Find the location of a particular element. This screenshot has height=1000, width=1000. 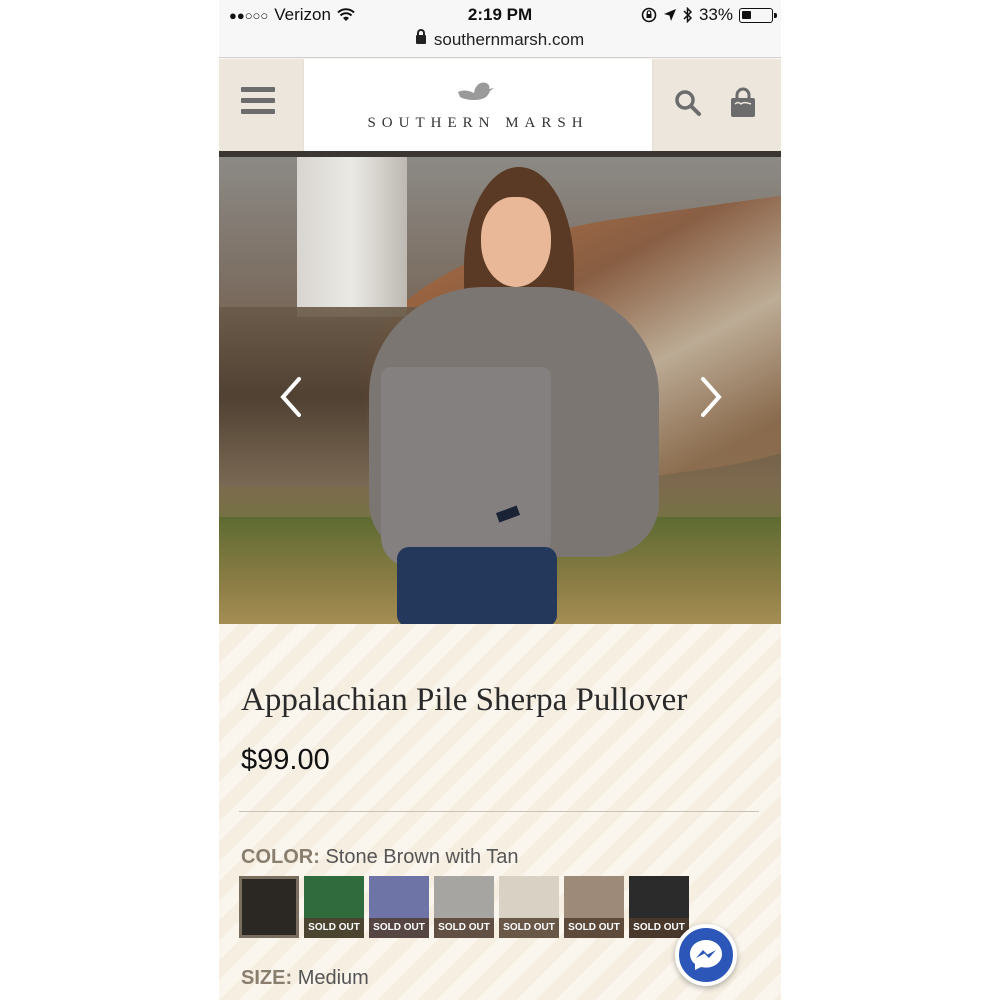

status-bar: ●●○○○ Verizon 2:19 PM 33% is located at coordinates (500, 15).